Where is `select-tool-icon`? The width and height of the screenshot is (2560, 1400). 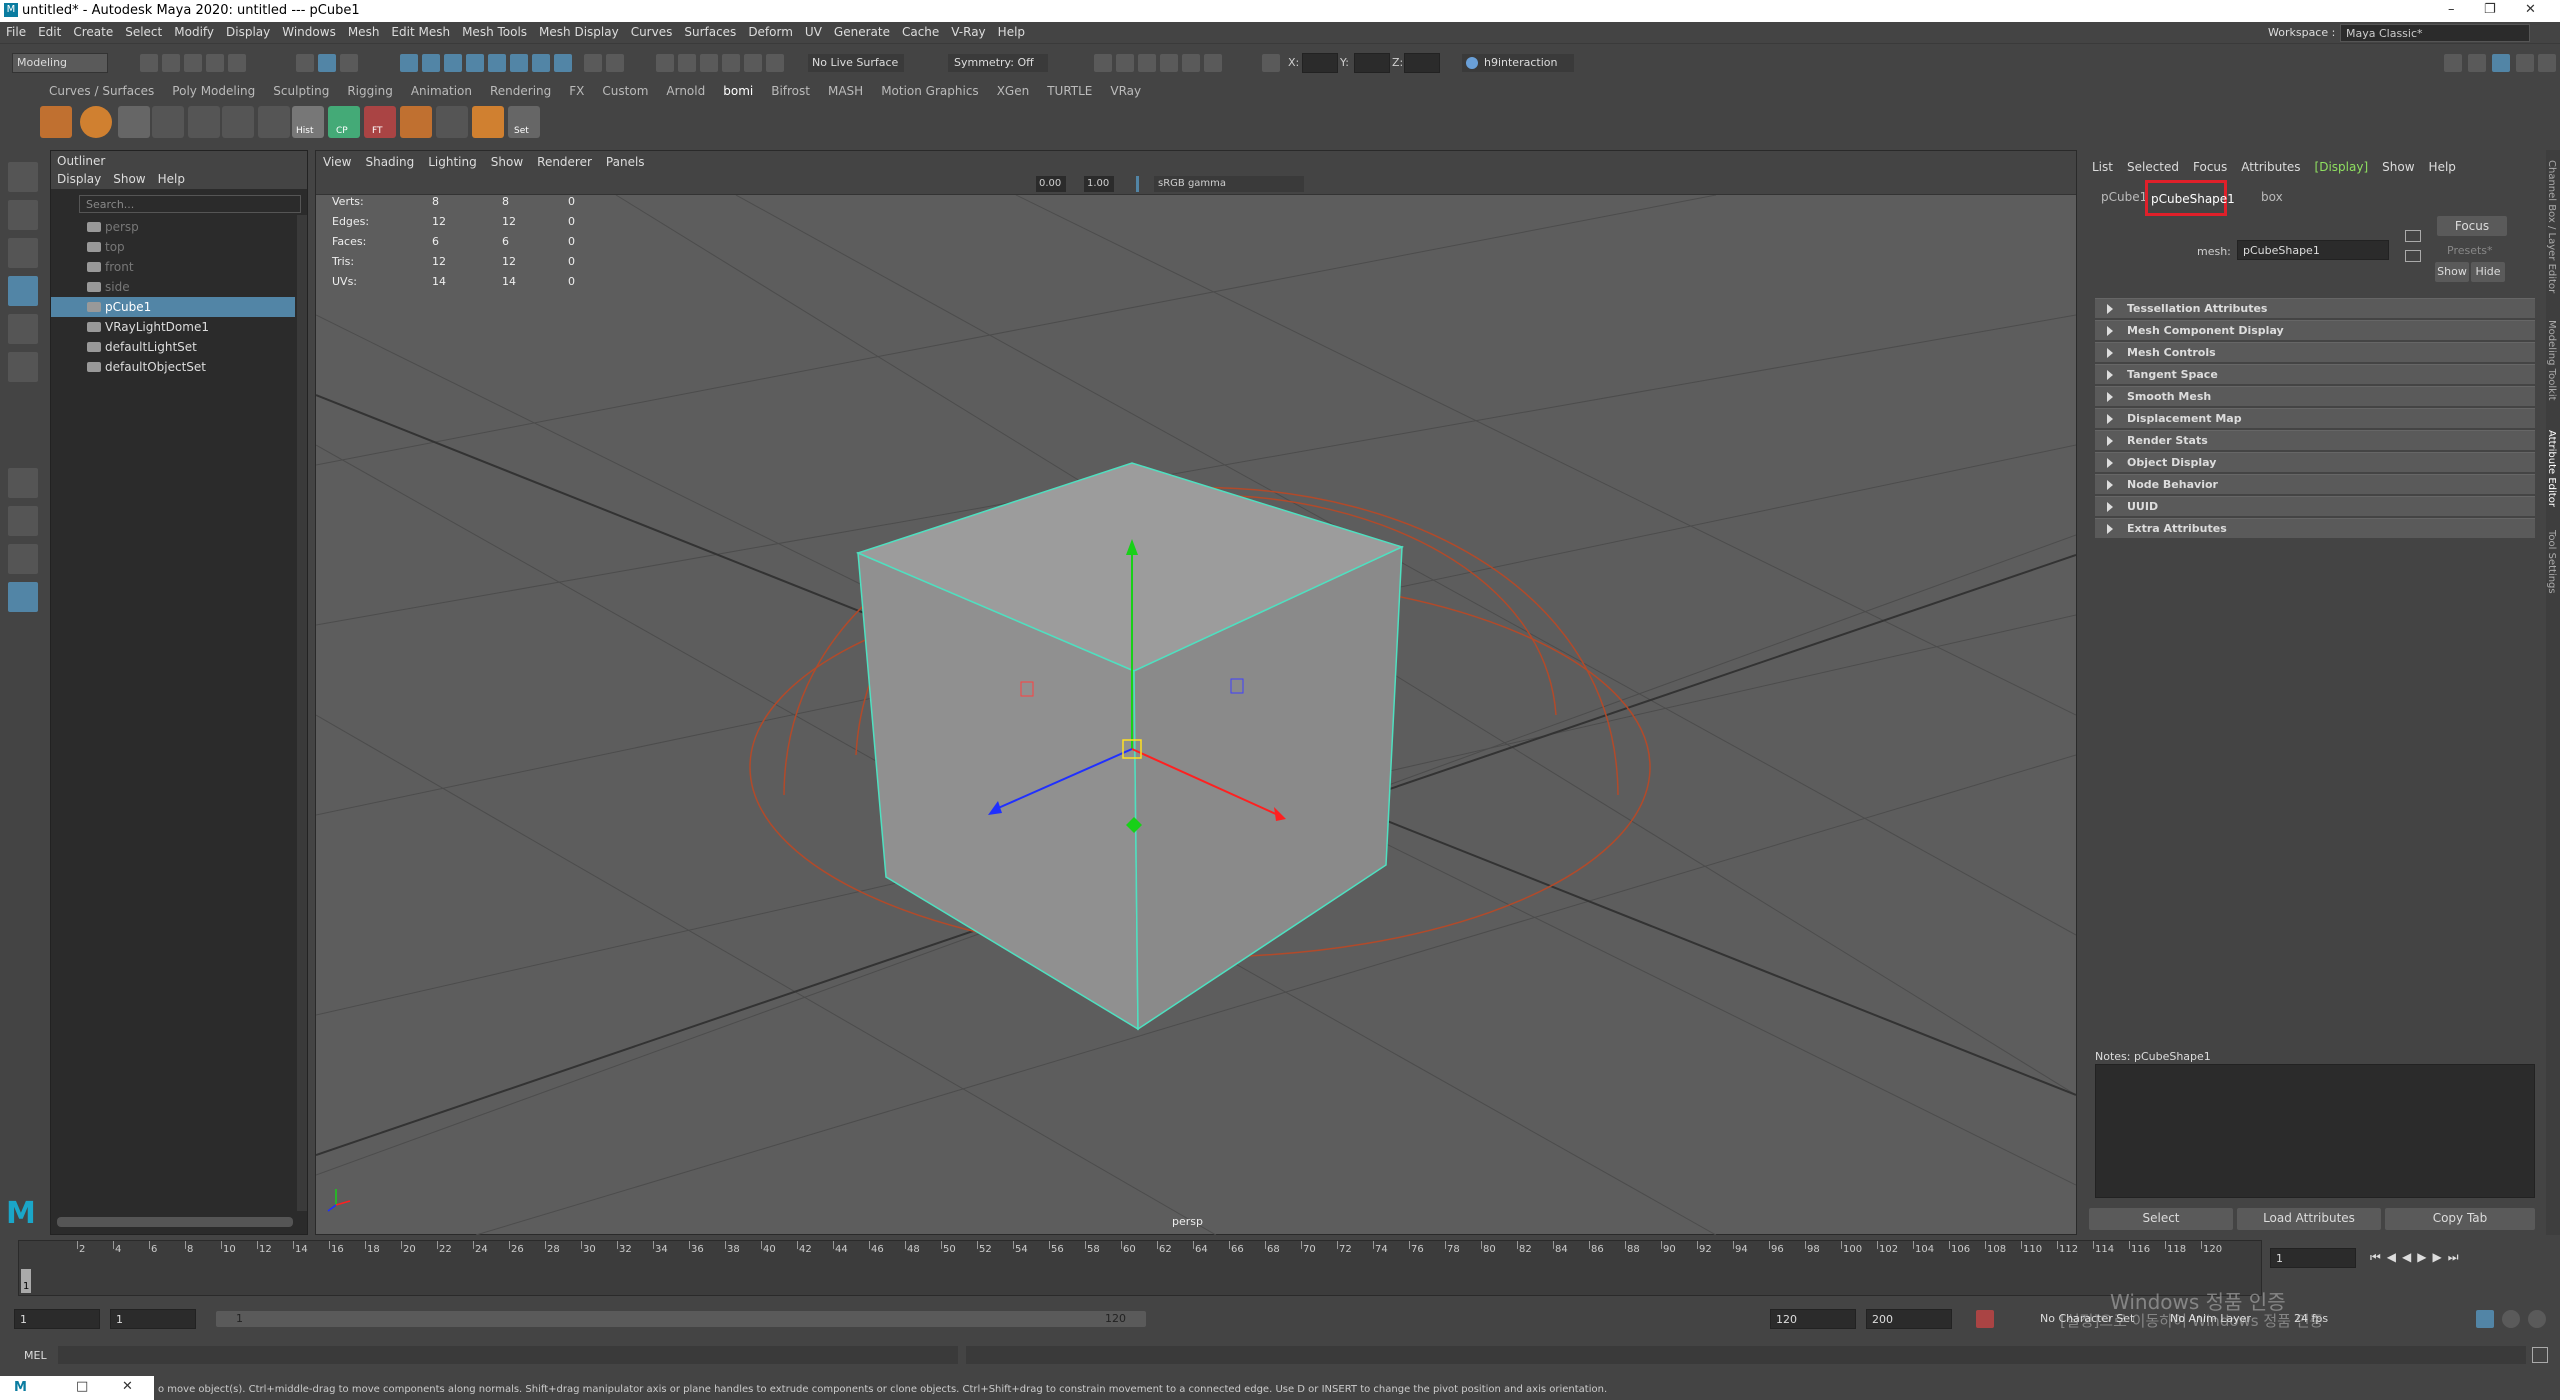 select-tool-icon is located at coordinates (23, 177).